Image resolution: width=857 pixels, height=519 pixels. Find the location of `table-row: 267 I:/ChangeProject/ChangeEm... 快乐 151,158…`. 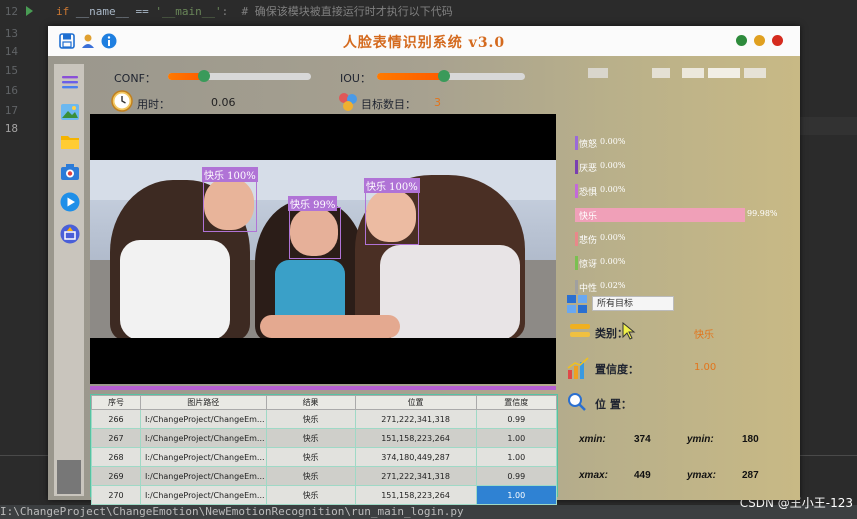

table-row: 267 I:/ChangeProject/ChangeEm... 快乐 151,158… is located at coordinates (324, 438).